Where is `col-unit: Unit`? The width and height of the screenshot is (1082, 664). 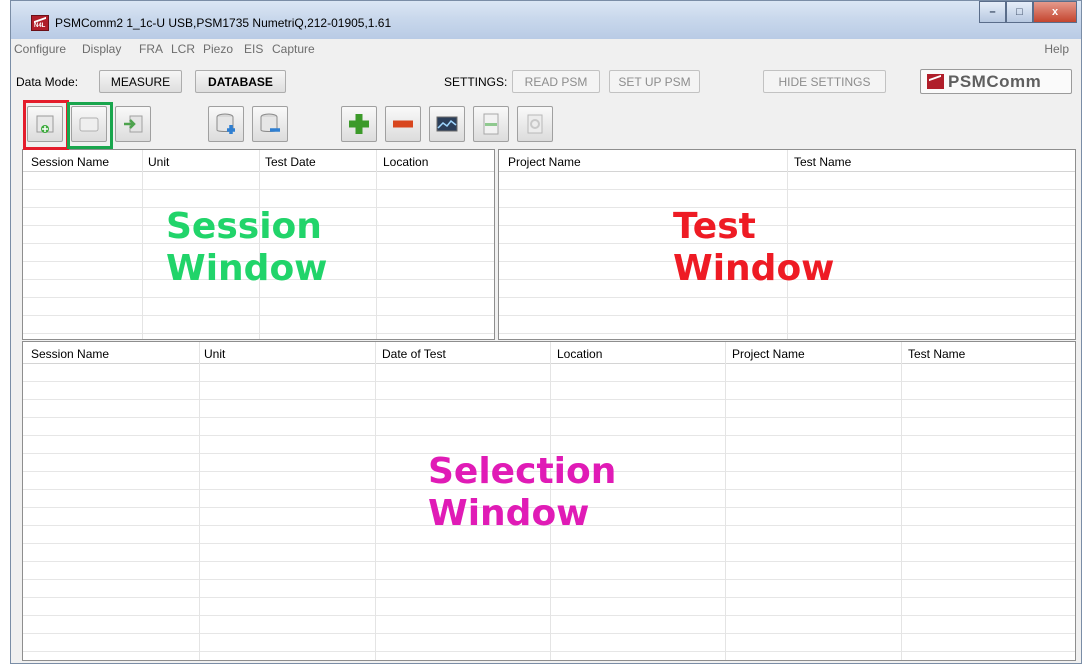
col-unit: Unit is located at coordinates (158, 162).